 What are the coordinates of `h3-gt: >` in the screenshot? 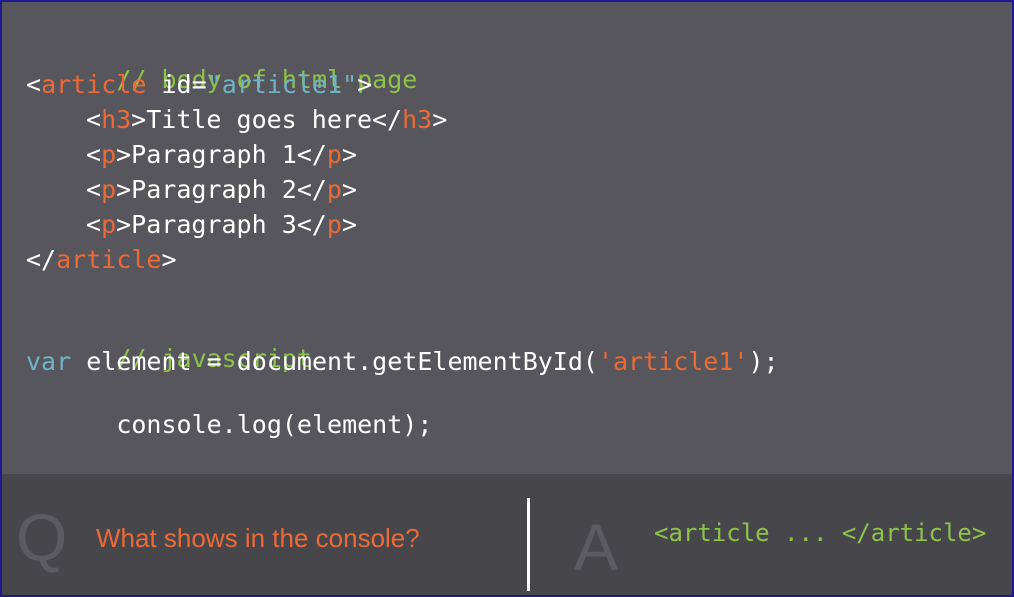 It's located at (440, 119).